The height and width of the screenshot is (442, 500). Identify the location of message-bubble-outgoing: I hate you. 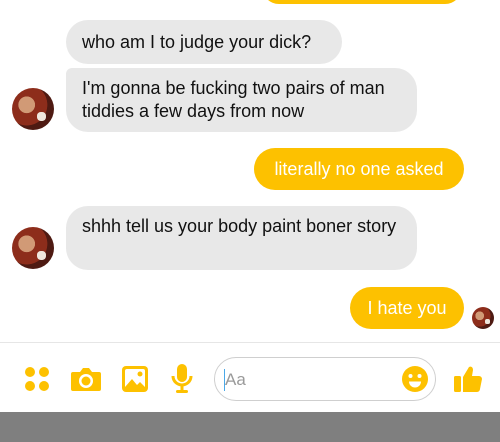
(407, 308).